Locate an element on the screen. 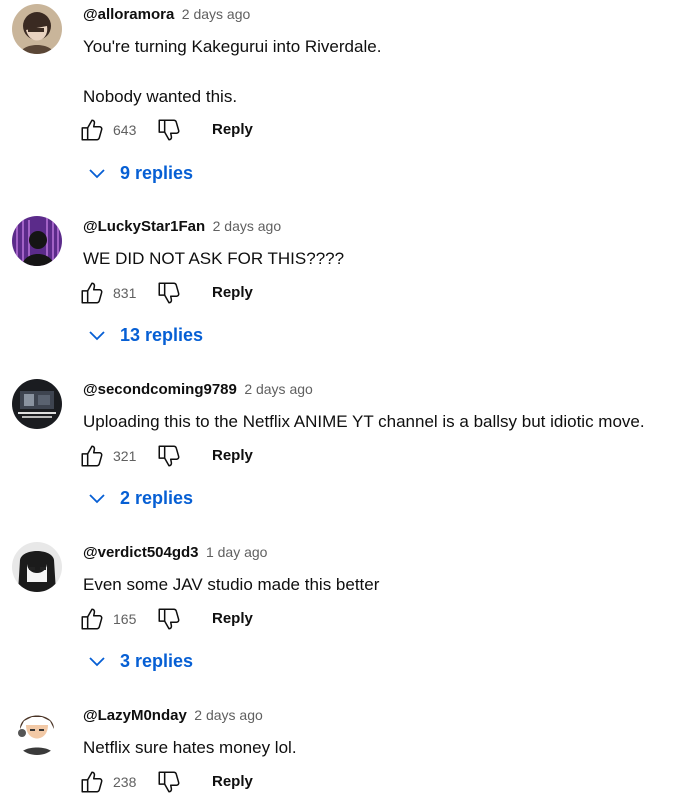 The height and width of the screenshot is (797, 683). comment-text: WE DID NOT ASK FOR THIS???? is located at coordinates (213, 258).